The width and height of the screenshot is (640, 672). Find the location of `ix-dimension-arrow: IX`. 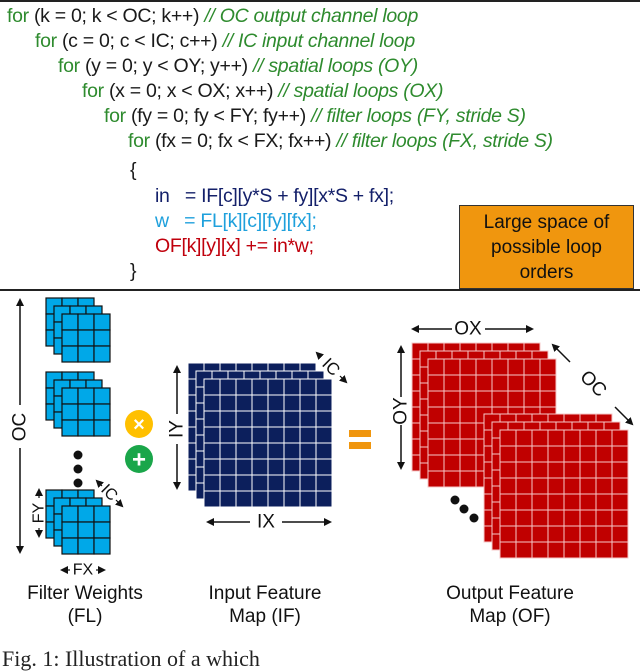

ix-dimension-arrow: IX is located at coordinates (269, 522).